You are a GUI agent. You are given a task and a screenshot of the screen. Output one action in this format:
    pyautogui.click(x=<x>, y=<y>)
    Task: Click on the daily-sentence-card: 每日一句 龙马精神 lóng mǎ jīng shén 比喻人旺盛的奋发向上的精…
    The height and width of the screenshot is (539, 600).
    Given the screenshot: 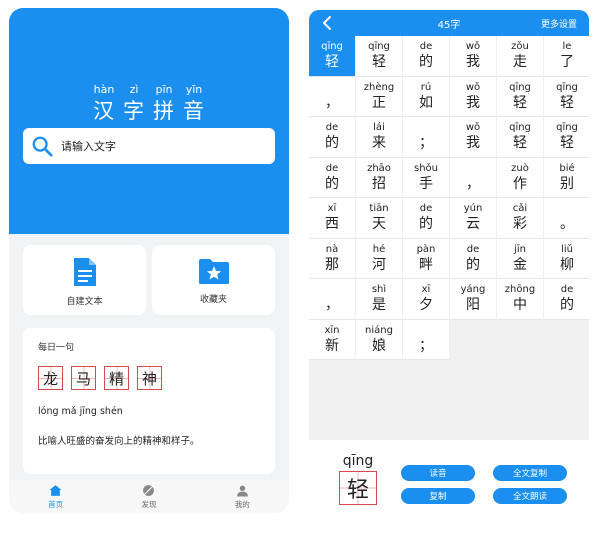 What is the action you would take?
    pyautogui.click(x=149, y=401)
    